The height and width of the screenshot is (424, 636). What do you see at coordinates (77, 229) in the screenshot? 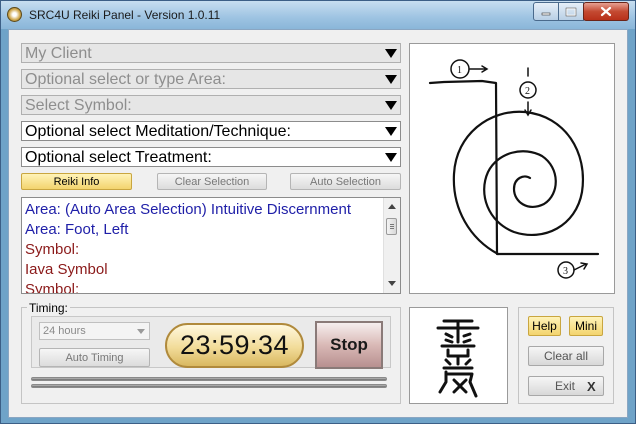
I see `info-line: Area: Foot, Left` at bounding box center [77, 229].